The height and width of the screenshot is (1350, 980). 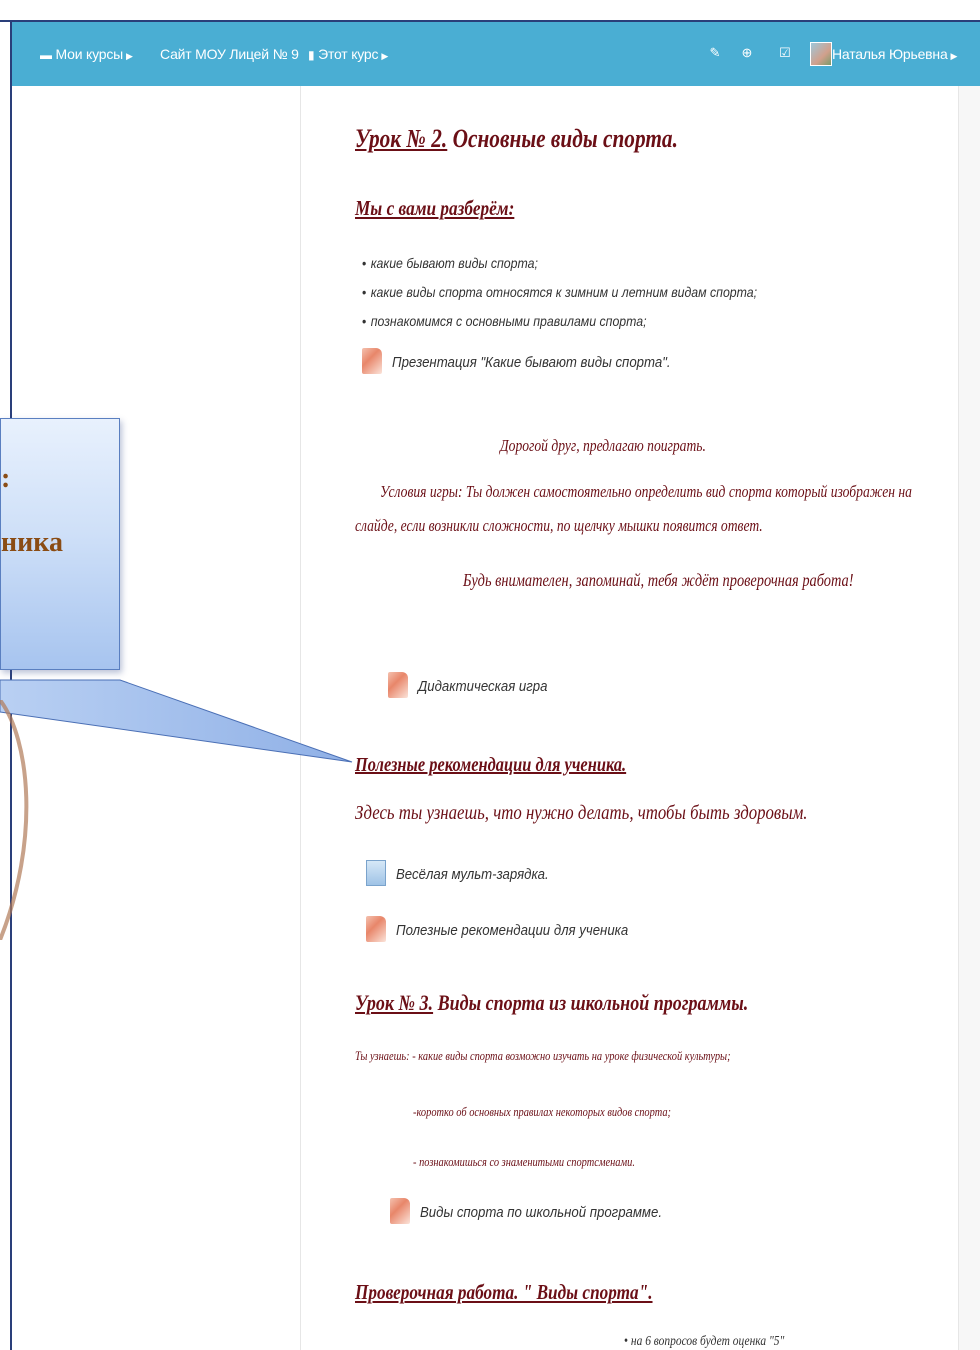 I want to click on grade-note: • на 6 вопросов будет оценка "5", so click(x=704, y=1342).